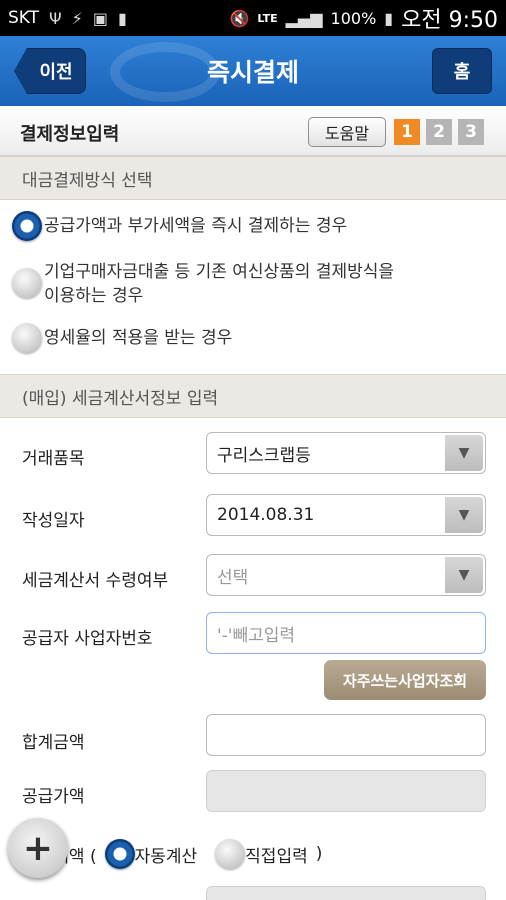 The height and width of the screenshot is (900, 506). Describe the element at coordinates (70, 134) in the screenshot. I see `step-title: 결제정보입력` at that location.